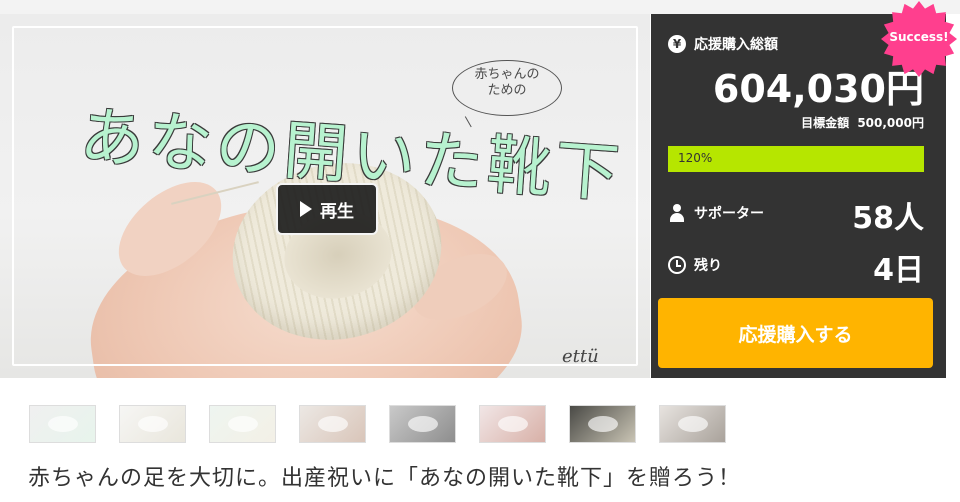  What do you see at coordinates (677, 213) in the screenshot?
I see `person-icon` at bounding box center [677, 213].